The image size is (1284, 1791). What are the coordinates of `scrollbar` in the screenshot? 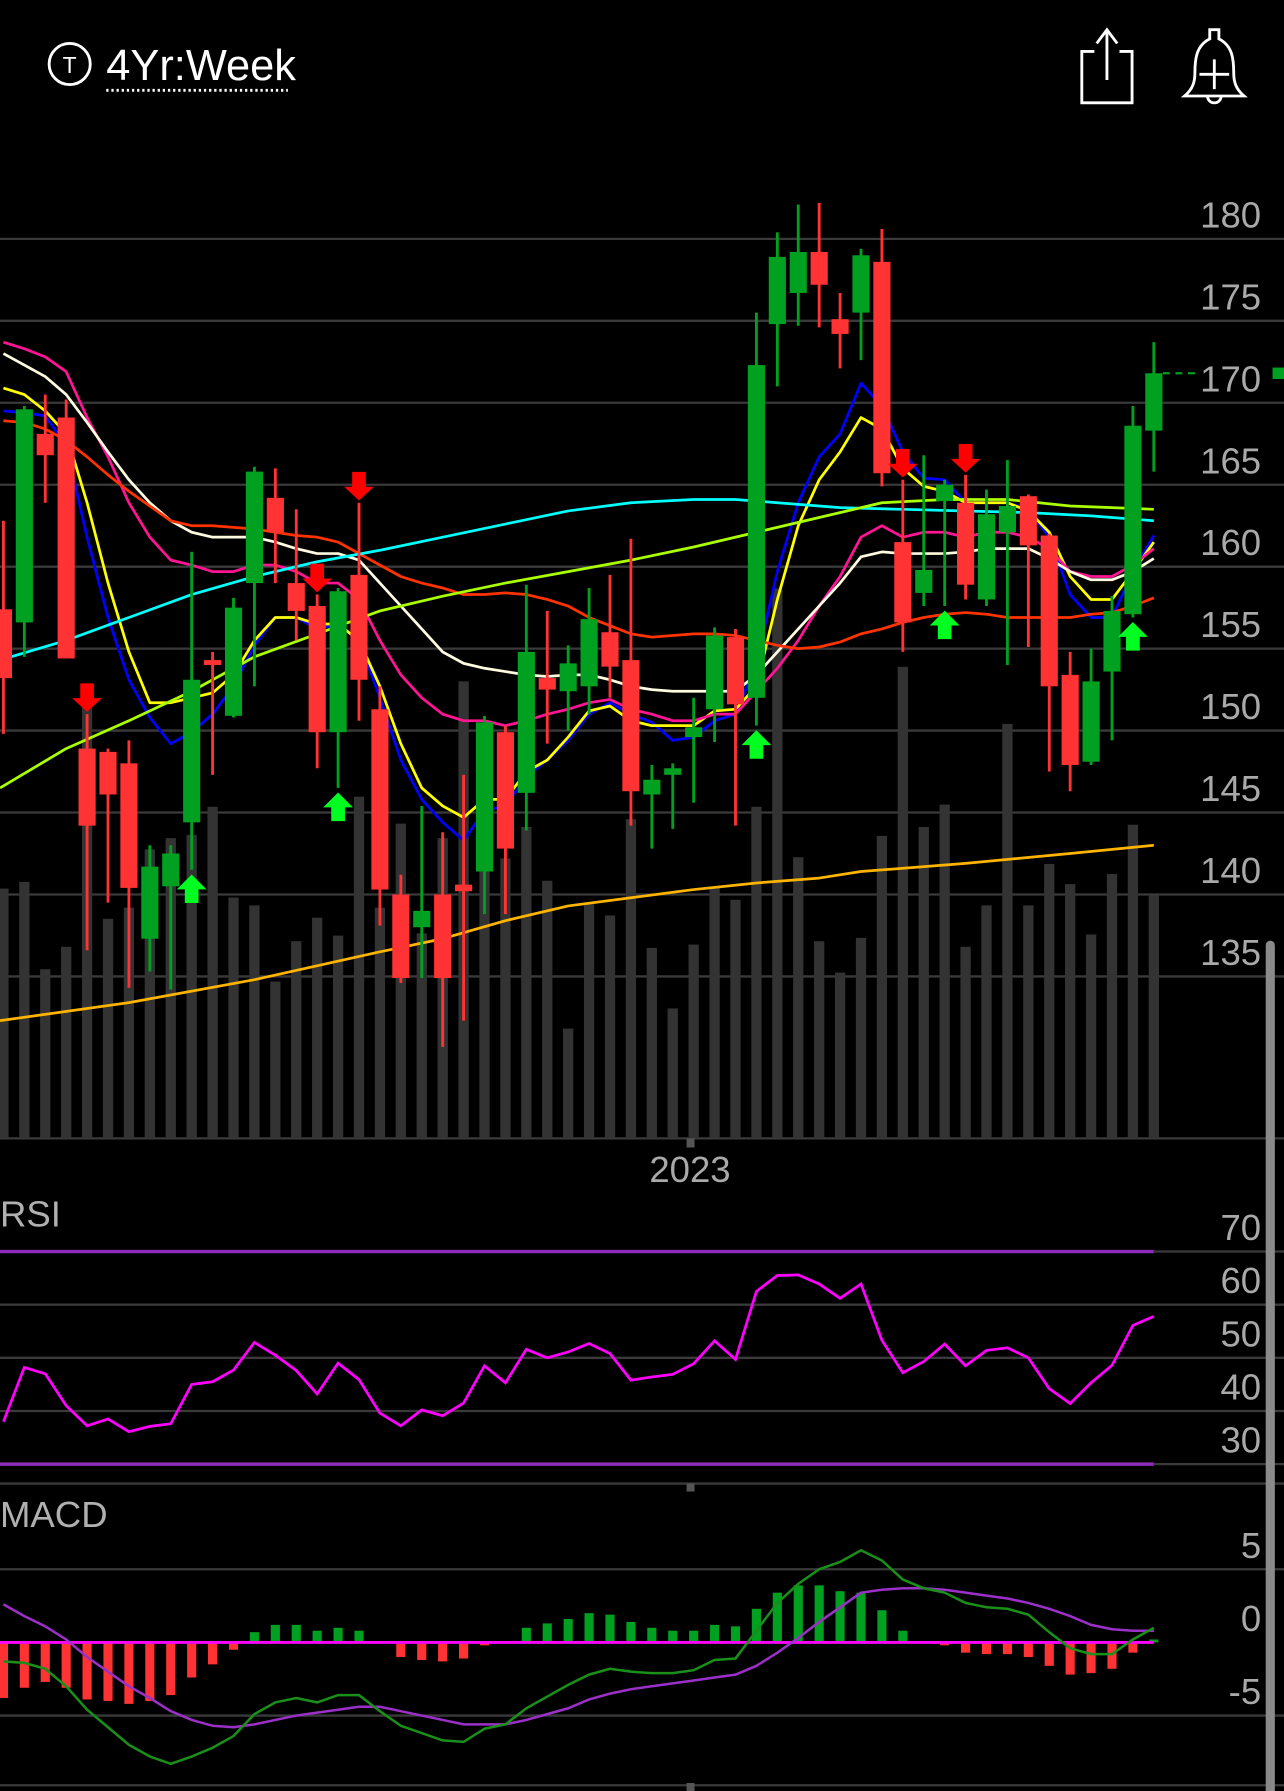 It's located at (1270, 1365).